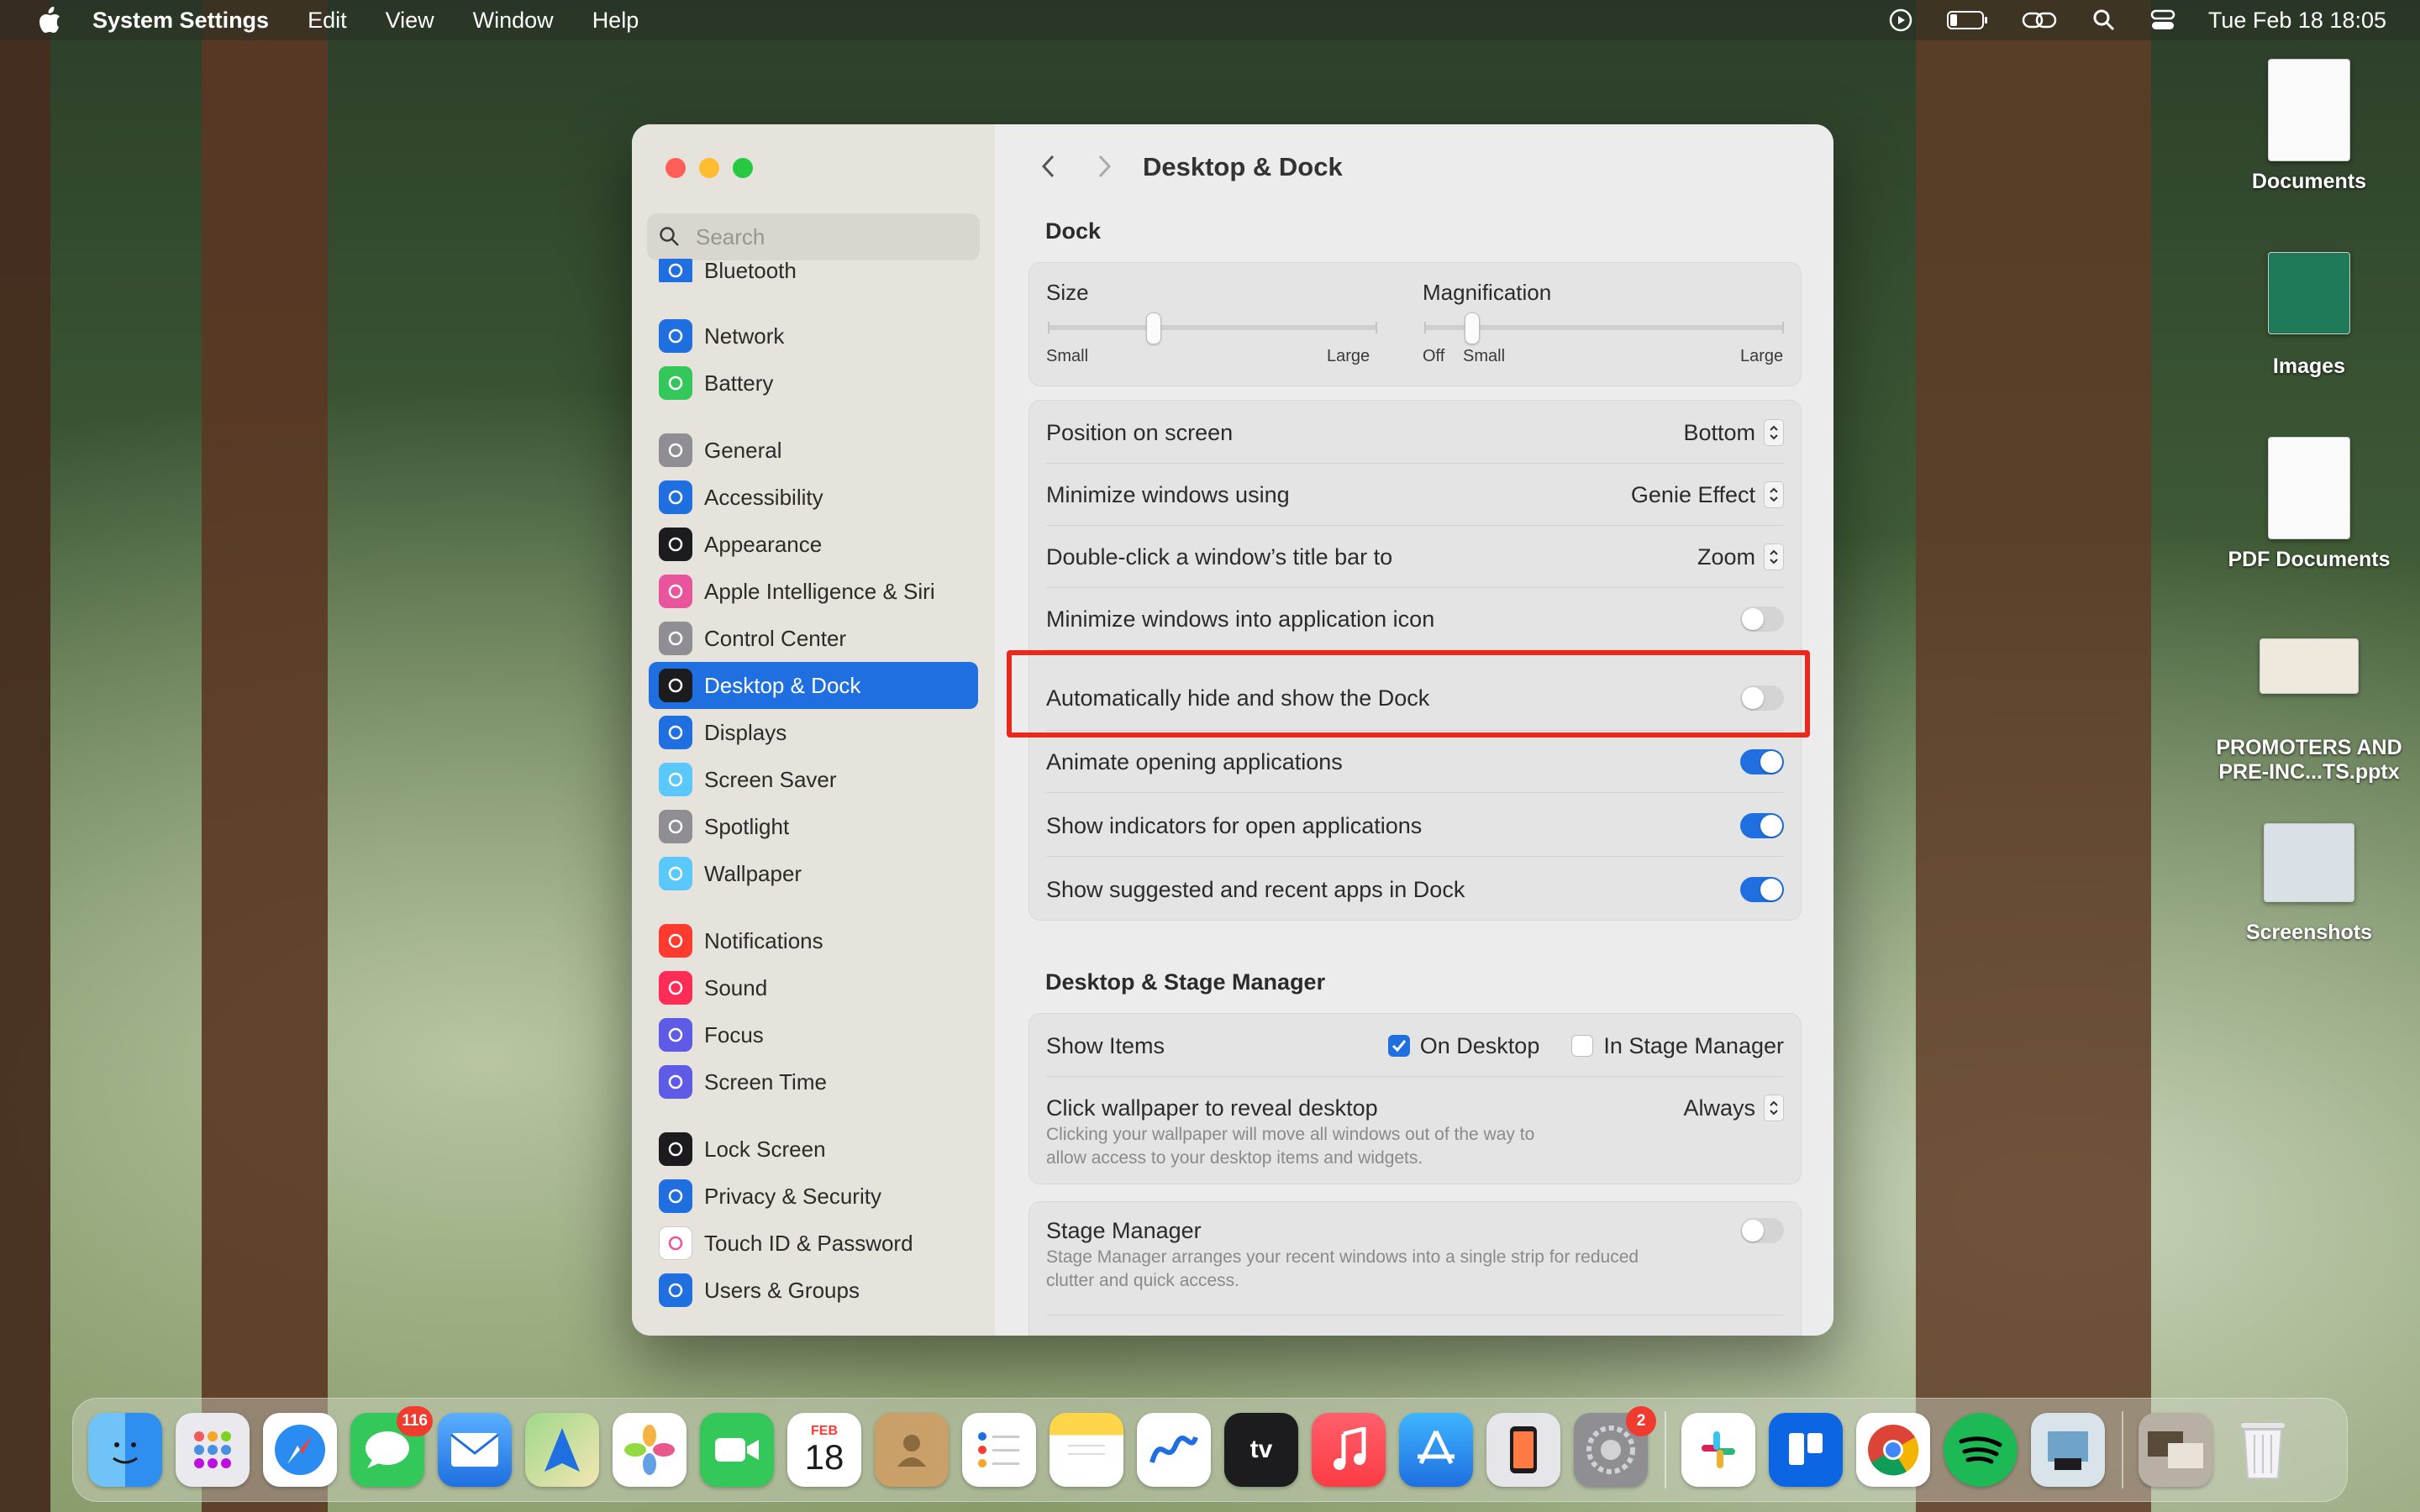 The image size is (2420, 1512). What do you see at coordinates (2309, 504) in the screenshot?
I see `desktop-item-pdf-documents: PDF Documents` at bounding box center [2309, 504].